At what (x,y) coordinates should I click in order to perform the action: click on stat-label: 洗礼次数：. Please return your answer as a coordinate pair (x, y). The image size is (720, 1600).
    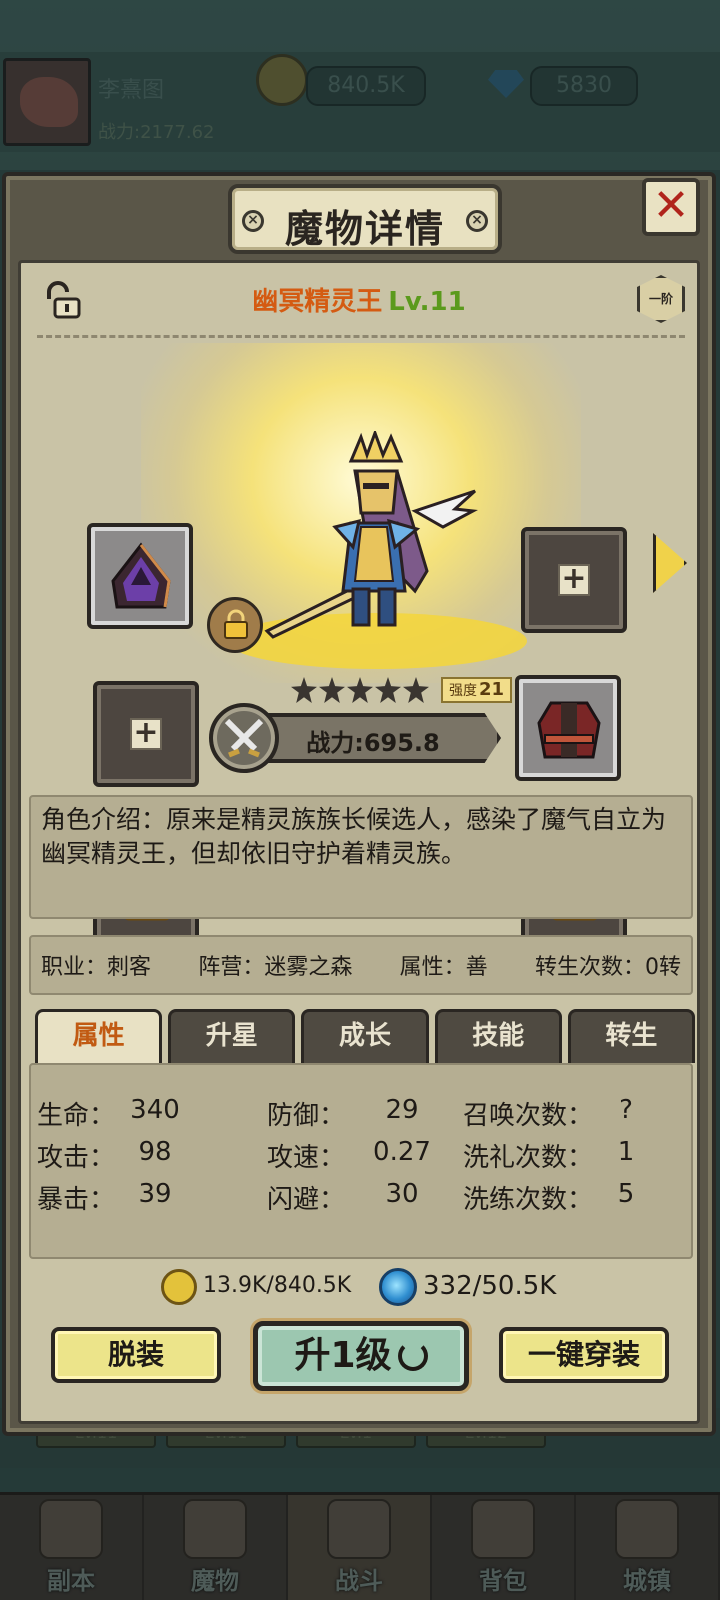
    Looking at the image, I should click on (528, 1158).